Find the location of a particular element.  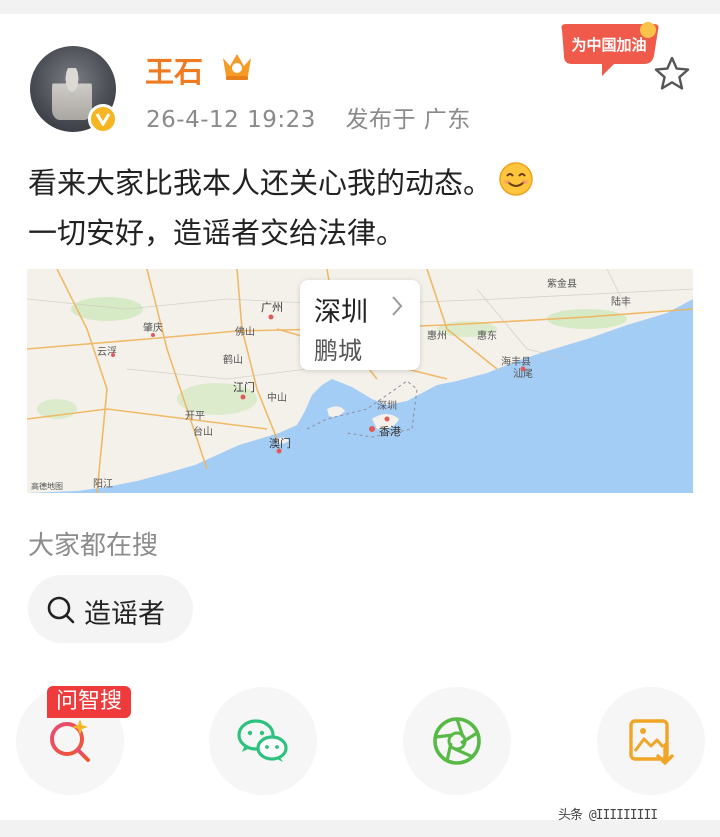

moments-icon is located at coordinates (457, 741).